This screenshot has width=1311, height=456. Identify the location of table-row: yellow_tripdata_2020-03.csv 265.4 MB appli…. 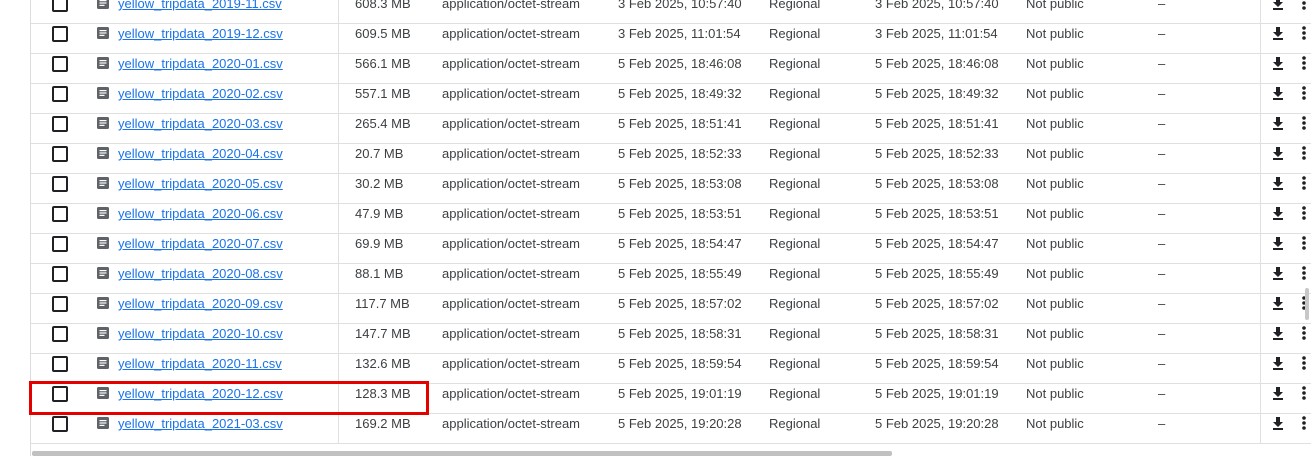
(671, 129).